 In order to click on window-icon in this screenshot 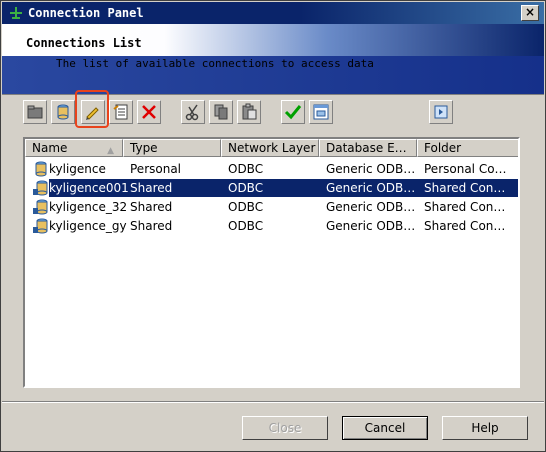, I will do `click(321, 112)`.